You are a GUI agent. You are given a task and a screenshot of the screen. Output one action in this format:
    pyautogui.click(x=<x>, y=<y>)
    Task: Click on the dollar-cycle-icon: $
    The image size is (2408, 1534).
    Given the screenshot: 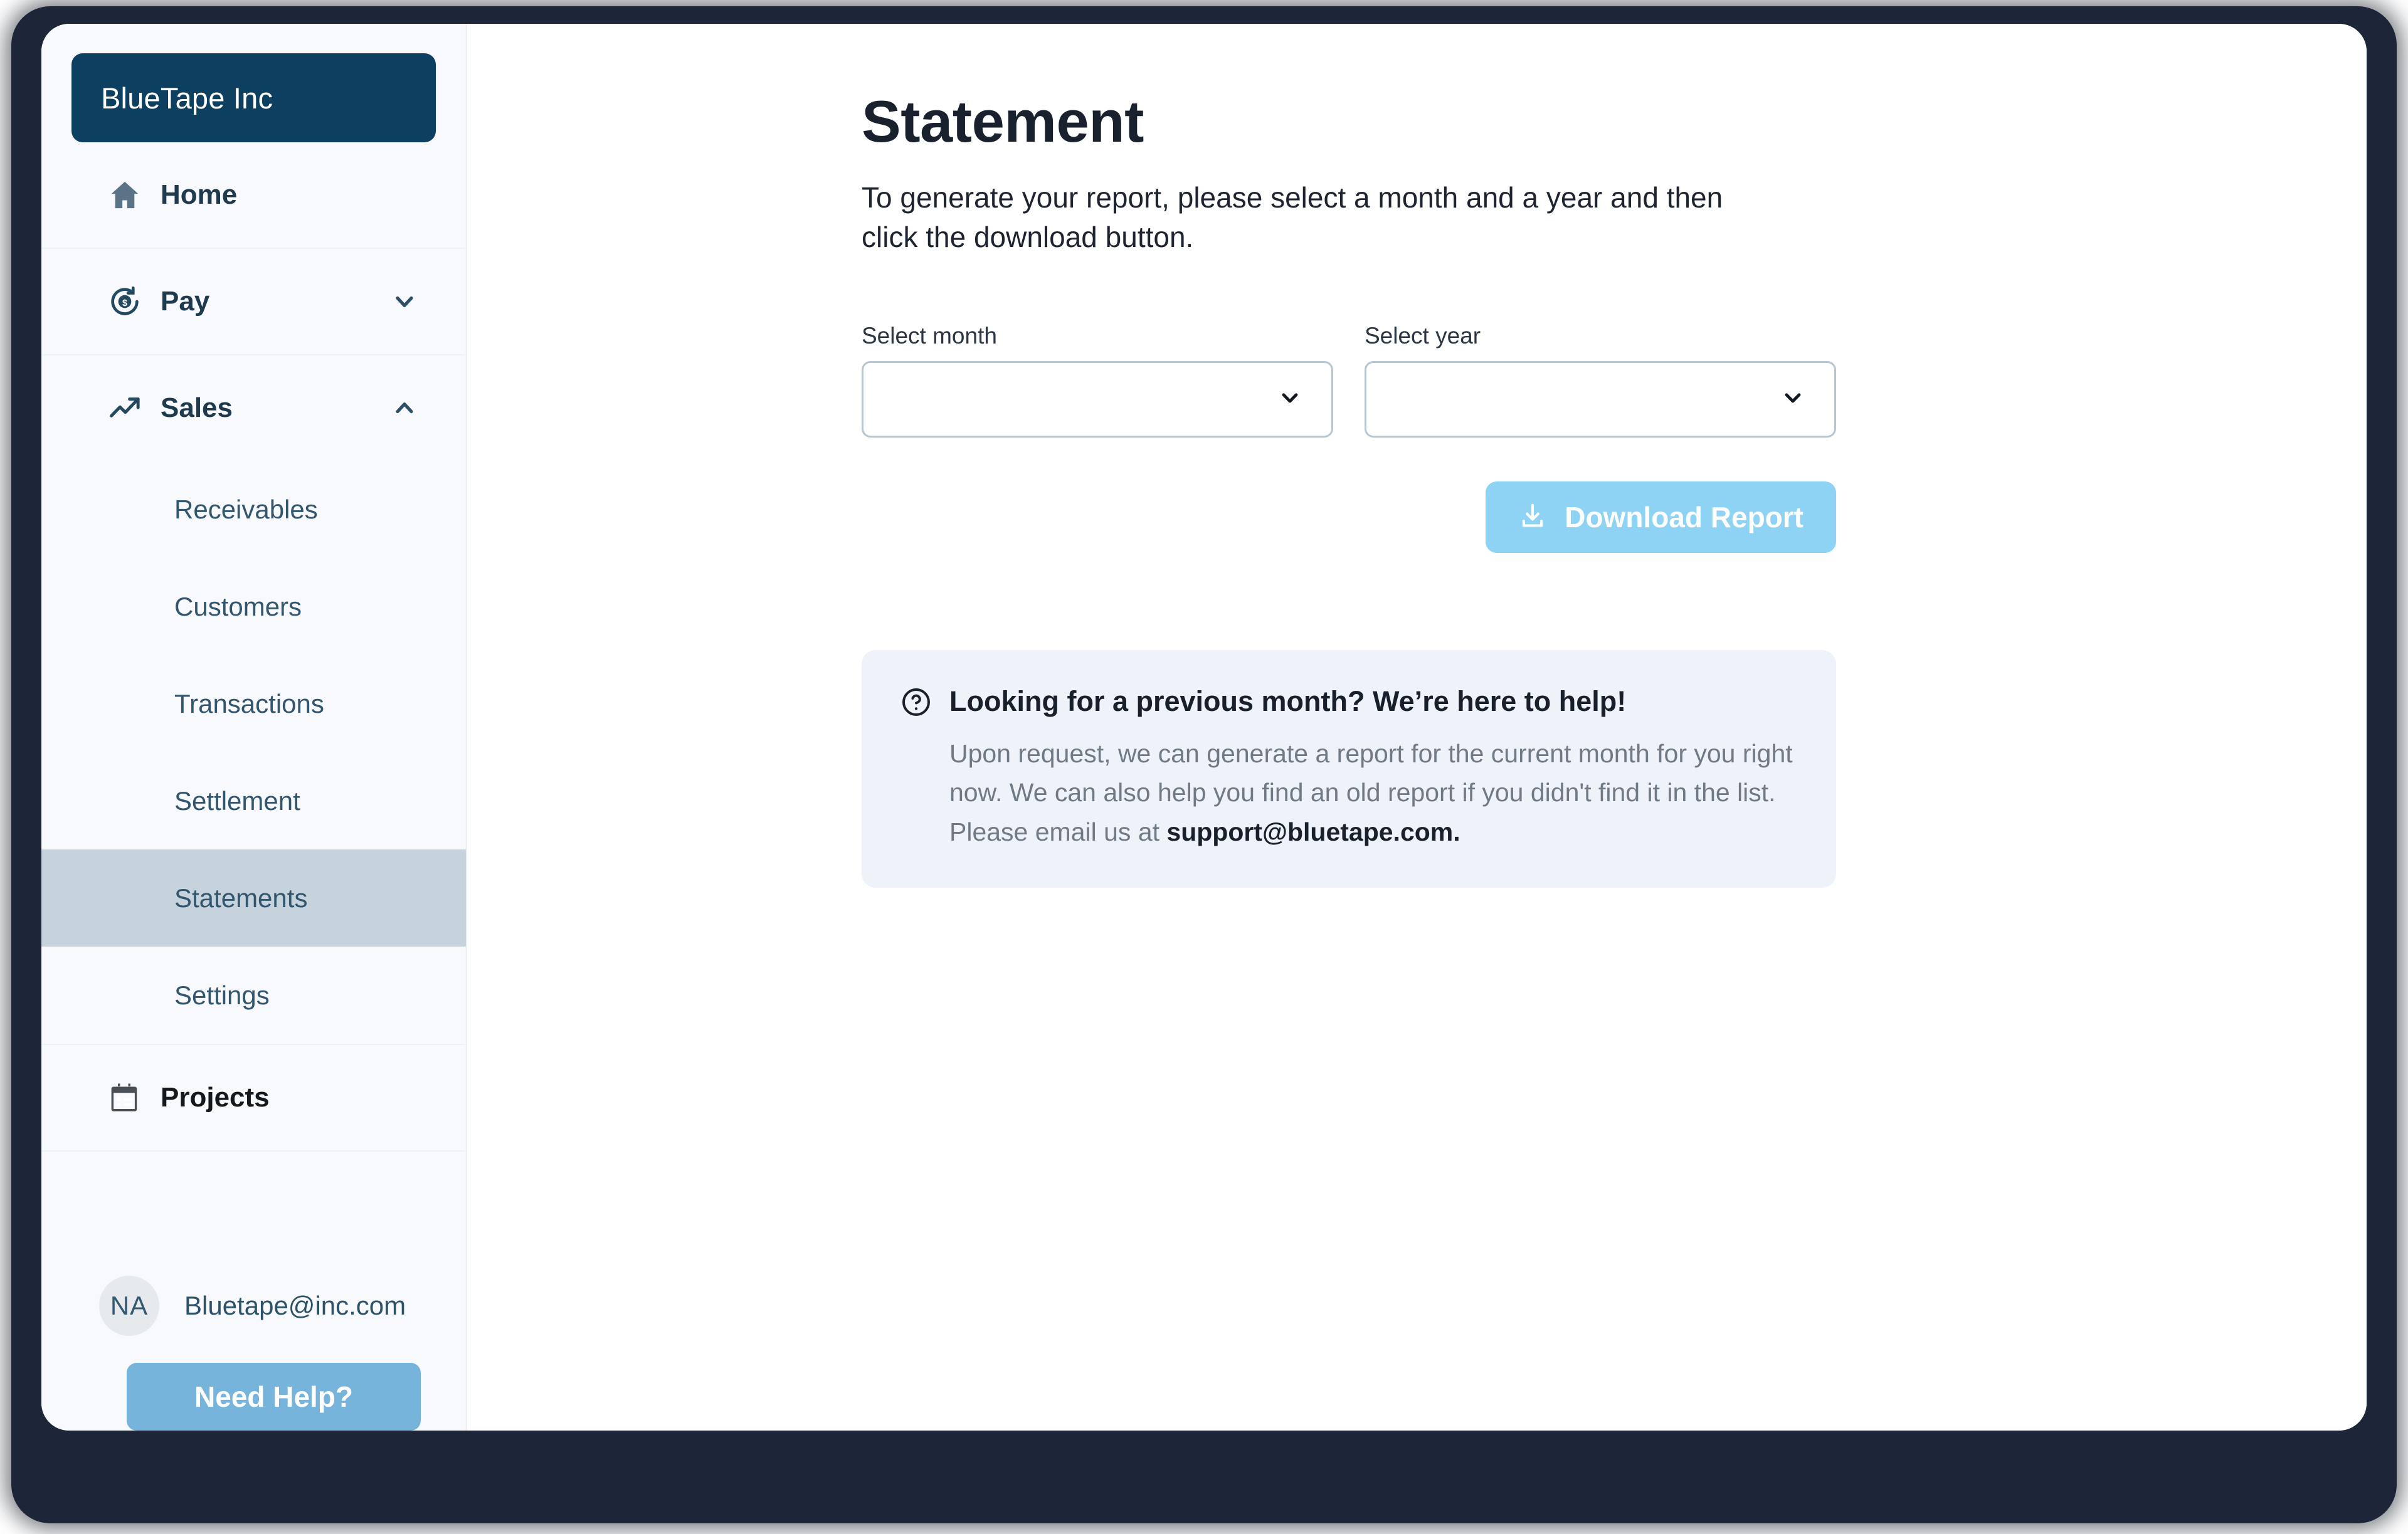 What is the action you would take?
    pyautogui.click(x=127, y=301)
    